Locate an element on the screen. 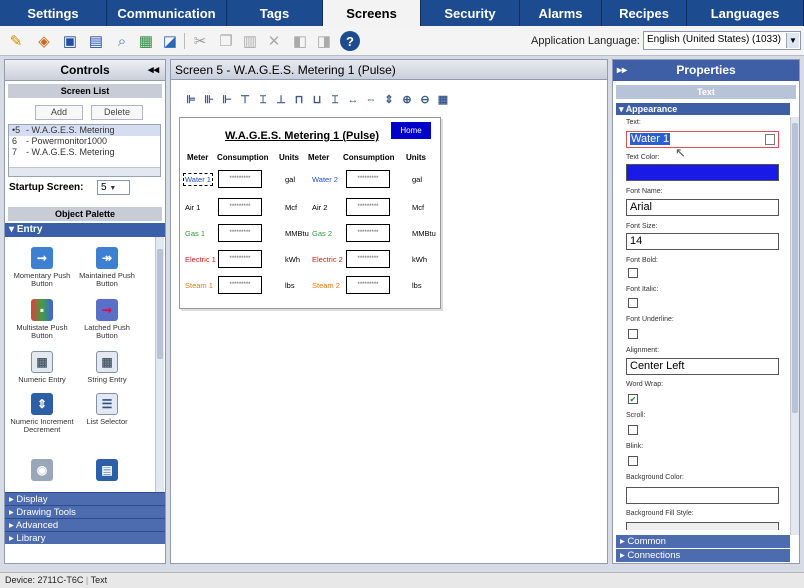 The image size is (804, 588). screen-list-scrollbar is located at coordinates (84, 171).